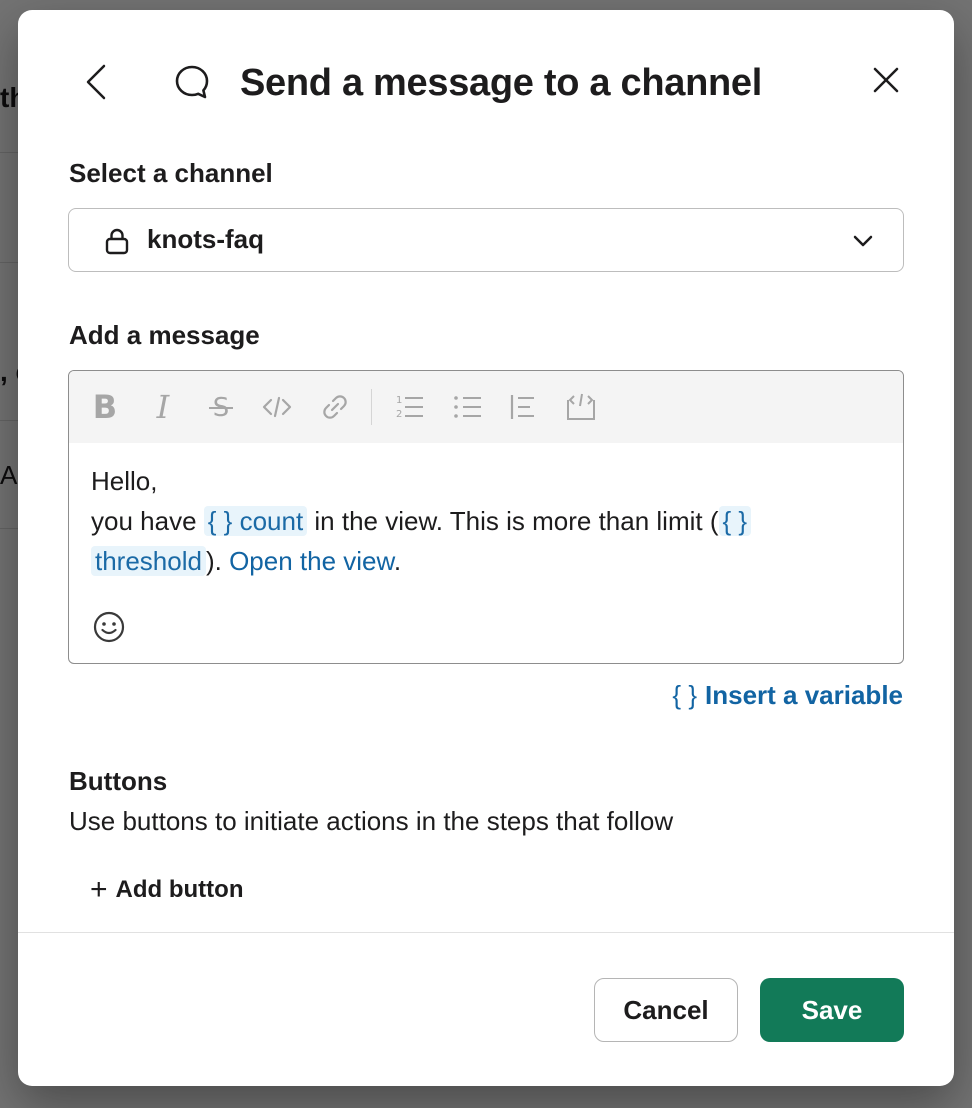 This screenshot has width=972, height=1108. What do you see at coordinates (863, 241) in the screenshot?
I see `chevron-down-icon` at bounding box center [863, 241].